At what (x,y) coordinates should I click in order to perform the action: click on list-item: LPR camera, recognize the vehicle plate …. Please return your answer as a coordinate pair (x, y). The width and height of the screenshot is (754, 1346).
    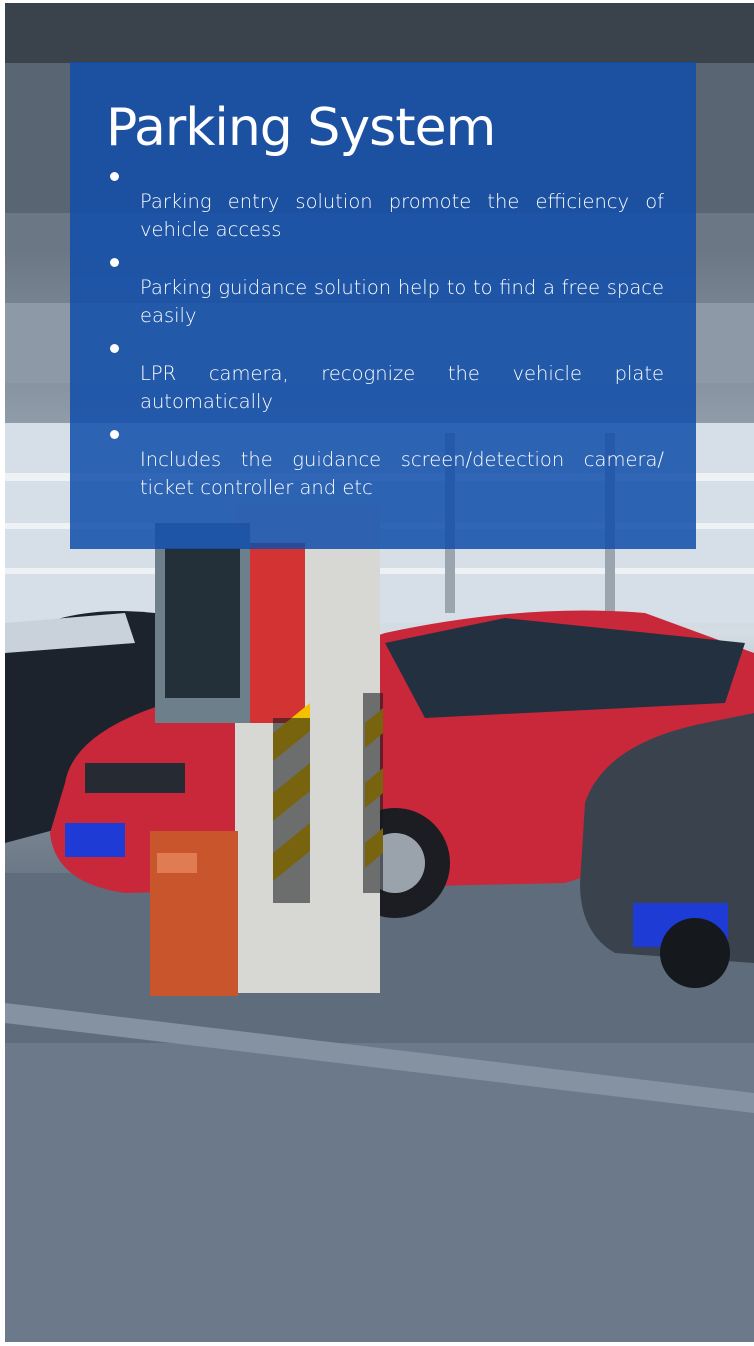
    Looking at the image, I should click on (385, 380).